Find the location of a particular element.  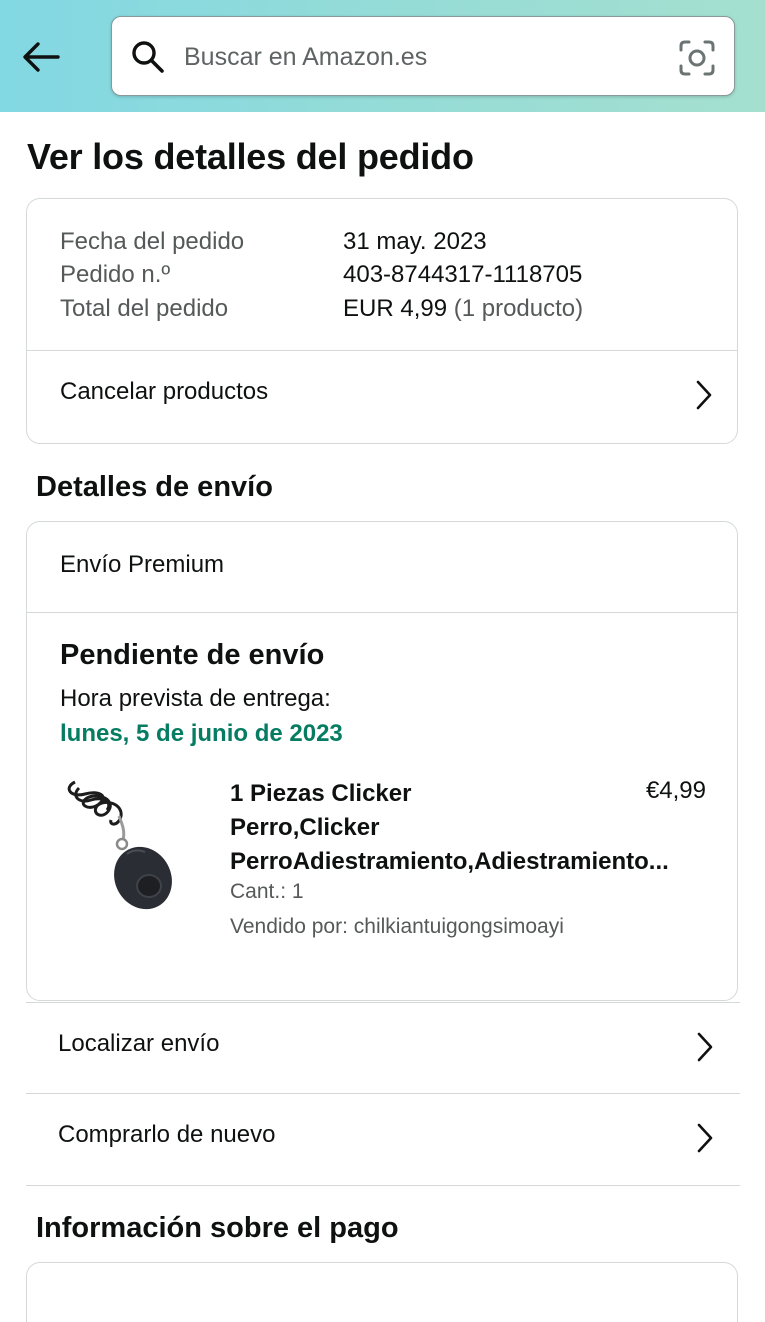

payment-section-title: Información sobre el pago is located at coordinates (217, 1228).